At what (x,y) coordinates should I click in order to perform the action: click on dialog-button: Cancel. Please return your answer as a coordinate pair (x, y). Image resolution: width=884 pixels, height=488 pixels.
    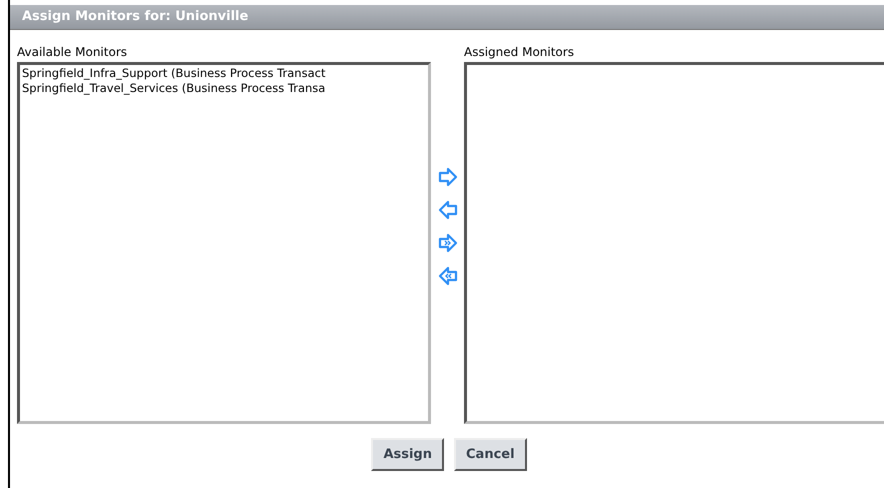
    Looking at the image, I should click on (490, 454).